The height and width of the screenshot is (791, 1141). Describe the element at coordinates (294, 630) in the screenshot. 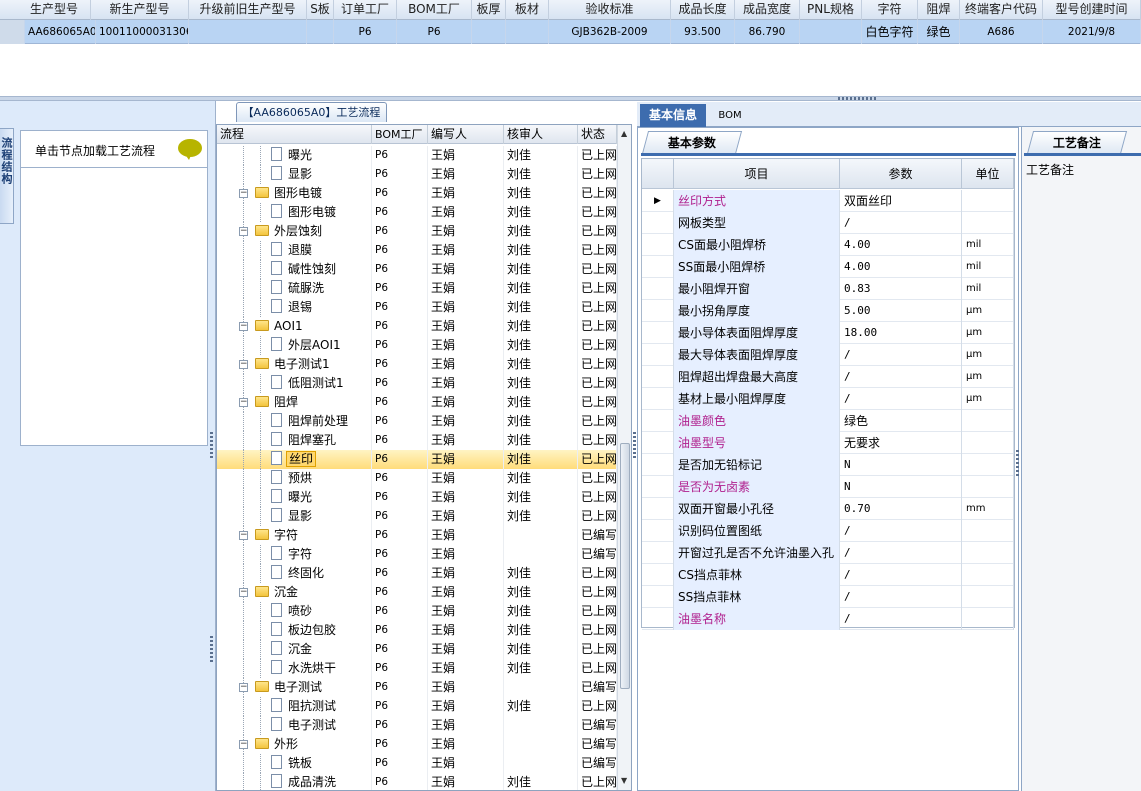

I see `tree-node: 板边包胶` at that location.